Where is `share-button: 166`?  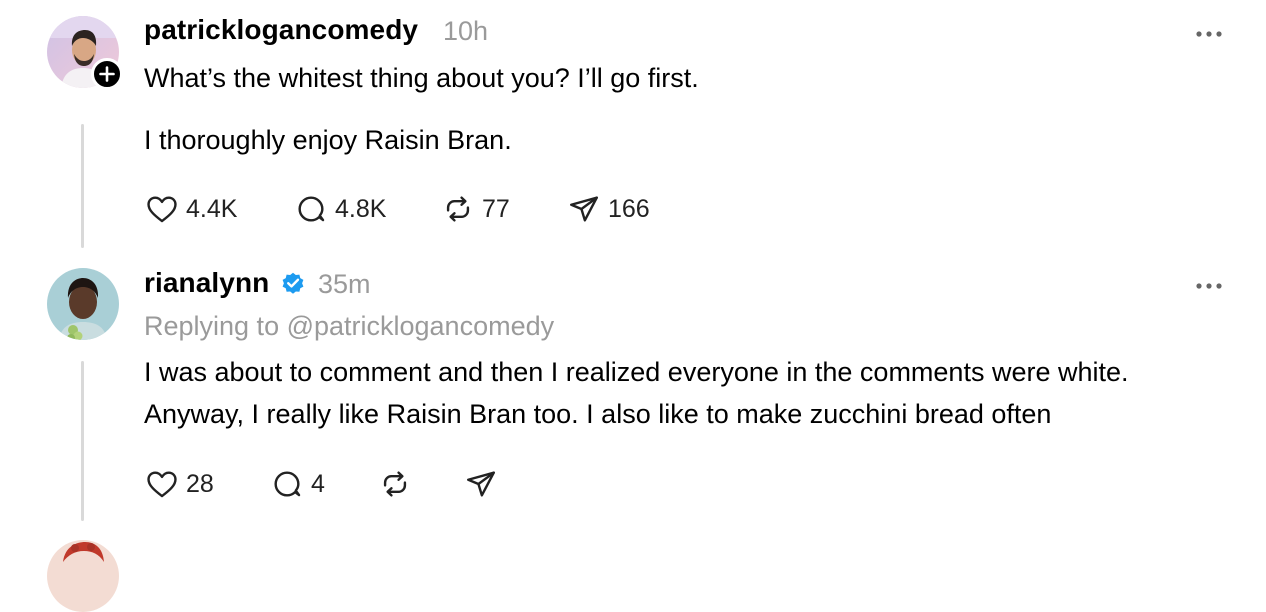
share-button: 166 is located at coordinates (608, 209).